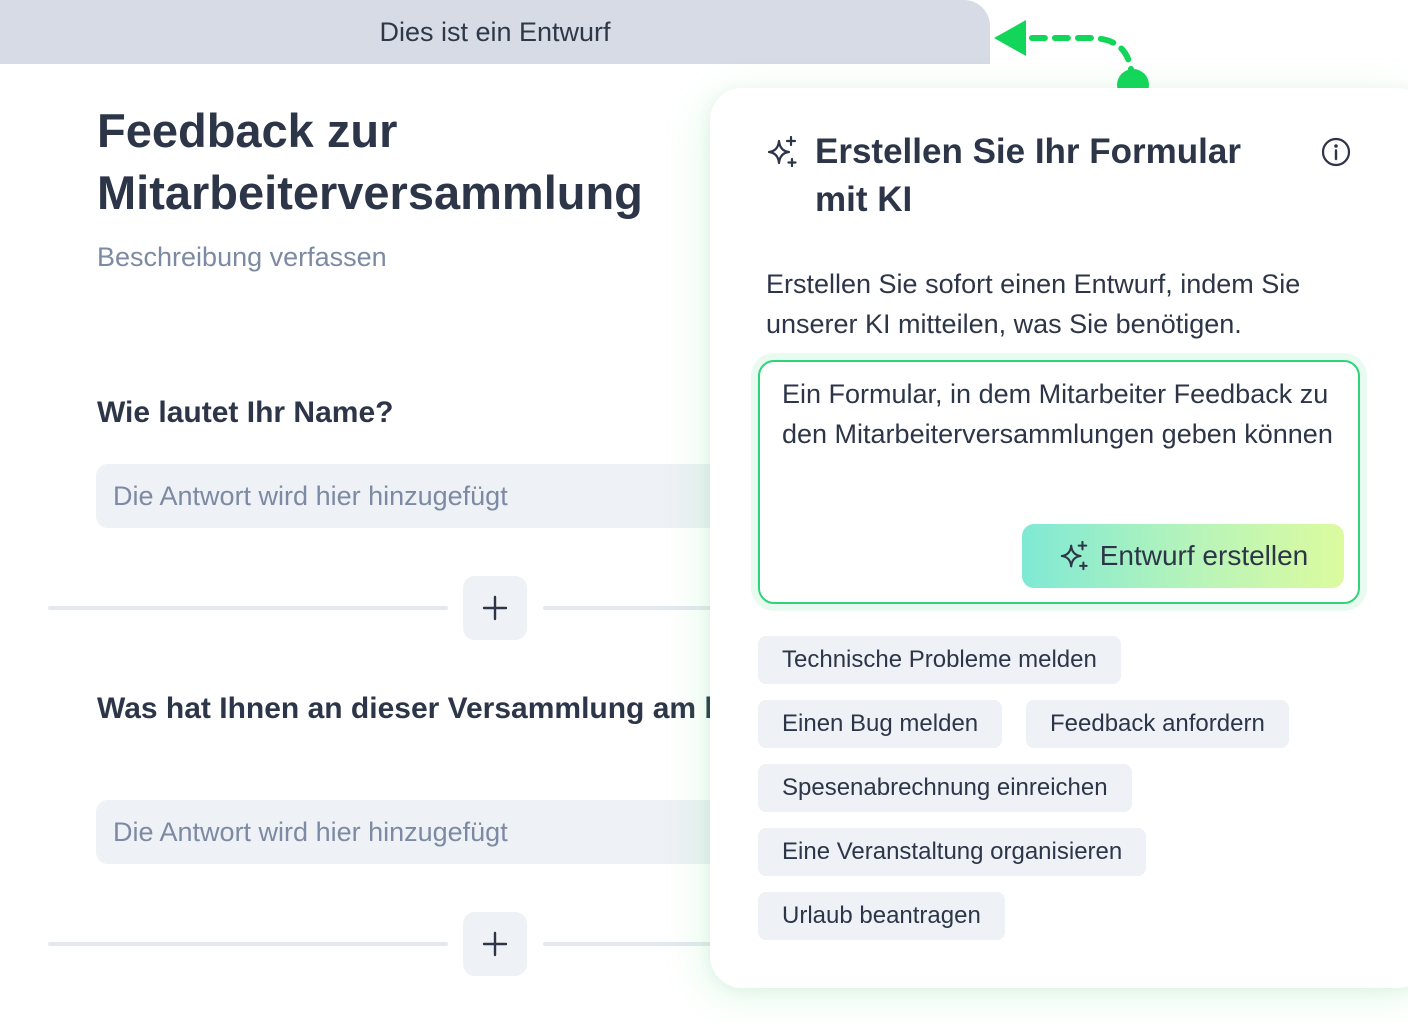 The height and width of the screenshot is (1024, 1408). I want to click on question-label: Wie lautet Ihr Name?, so click(437, 413).